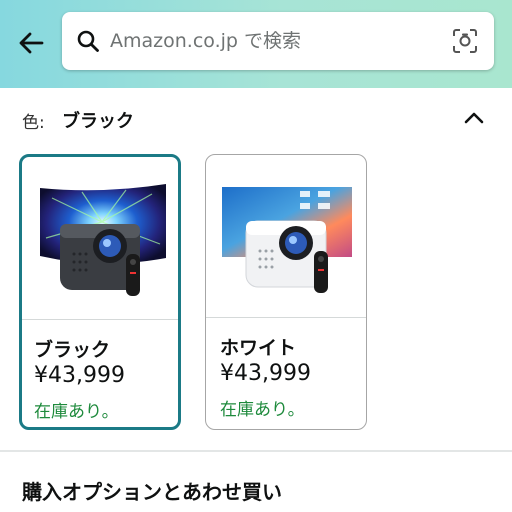  What do you see at coordinates (98, 121) in the screenshot?
I see `selected-color-value: ブラック` at bounding box center [98, 121].